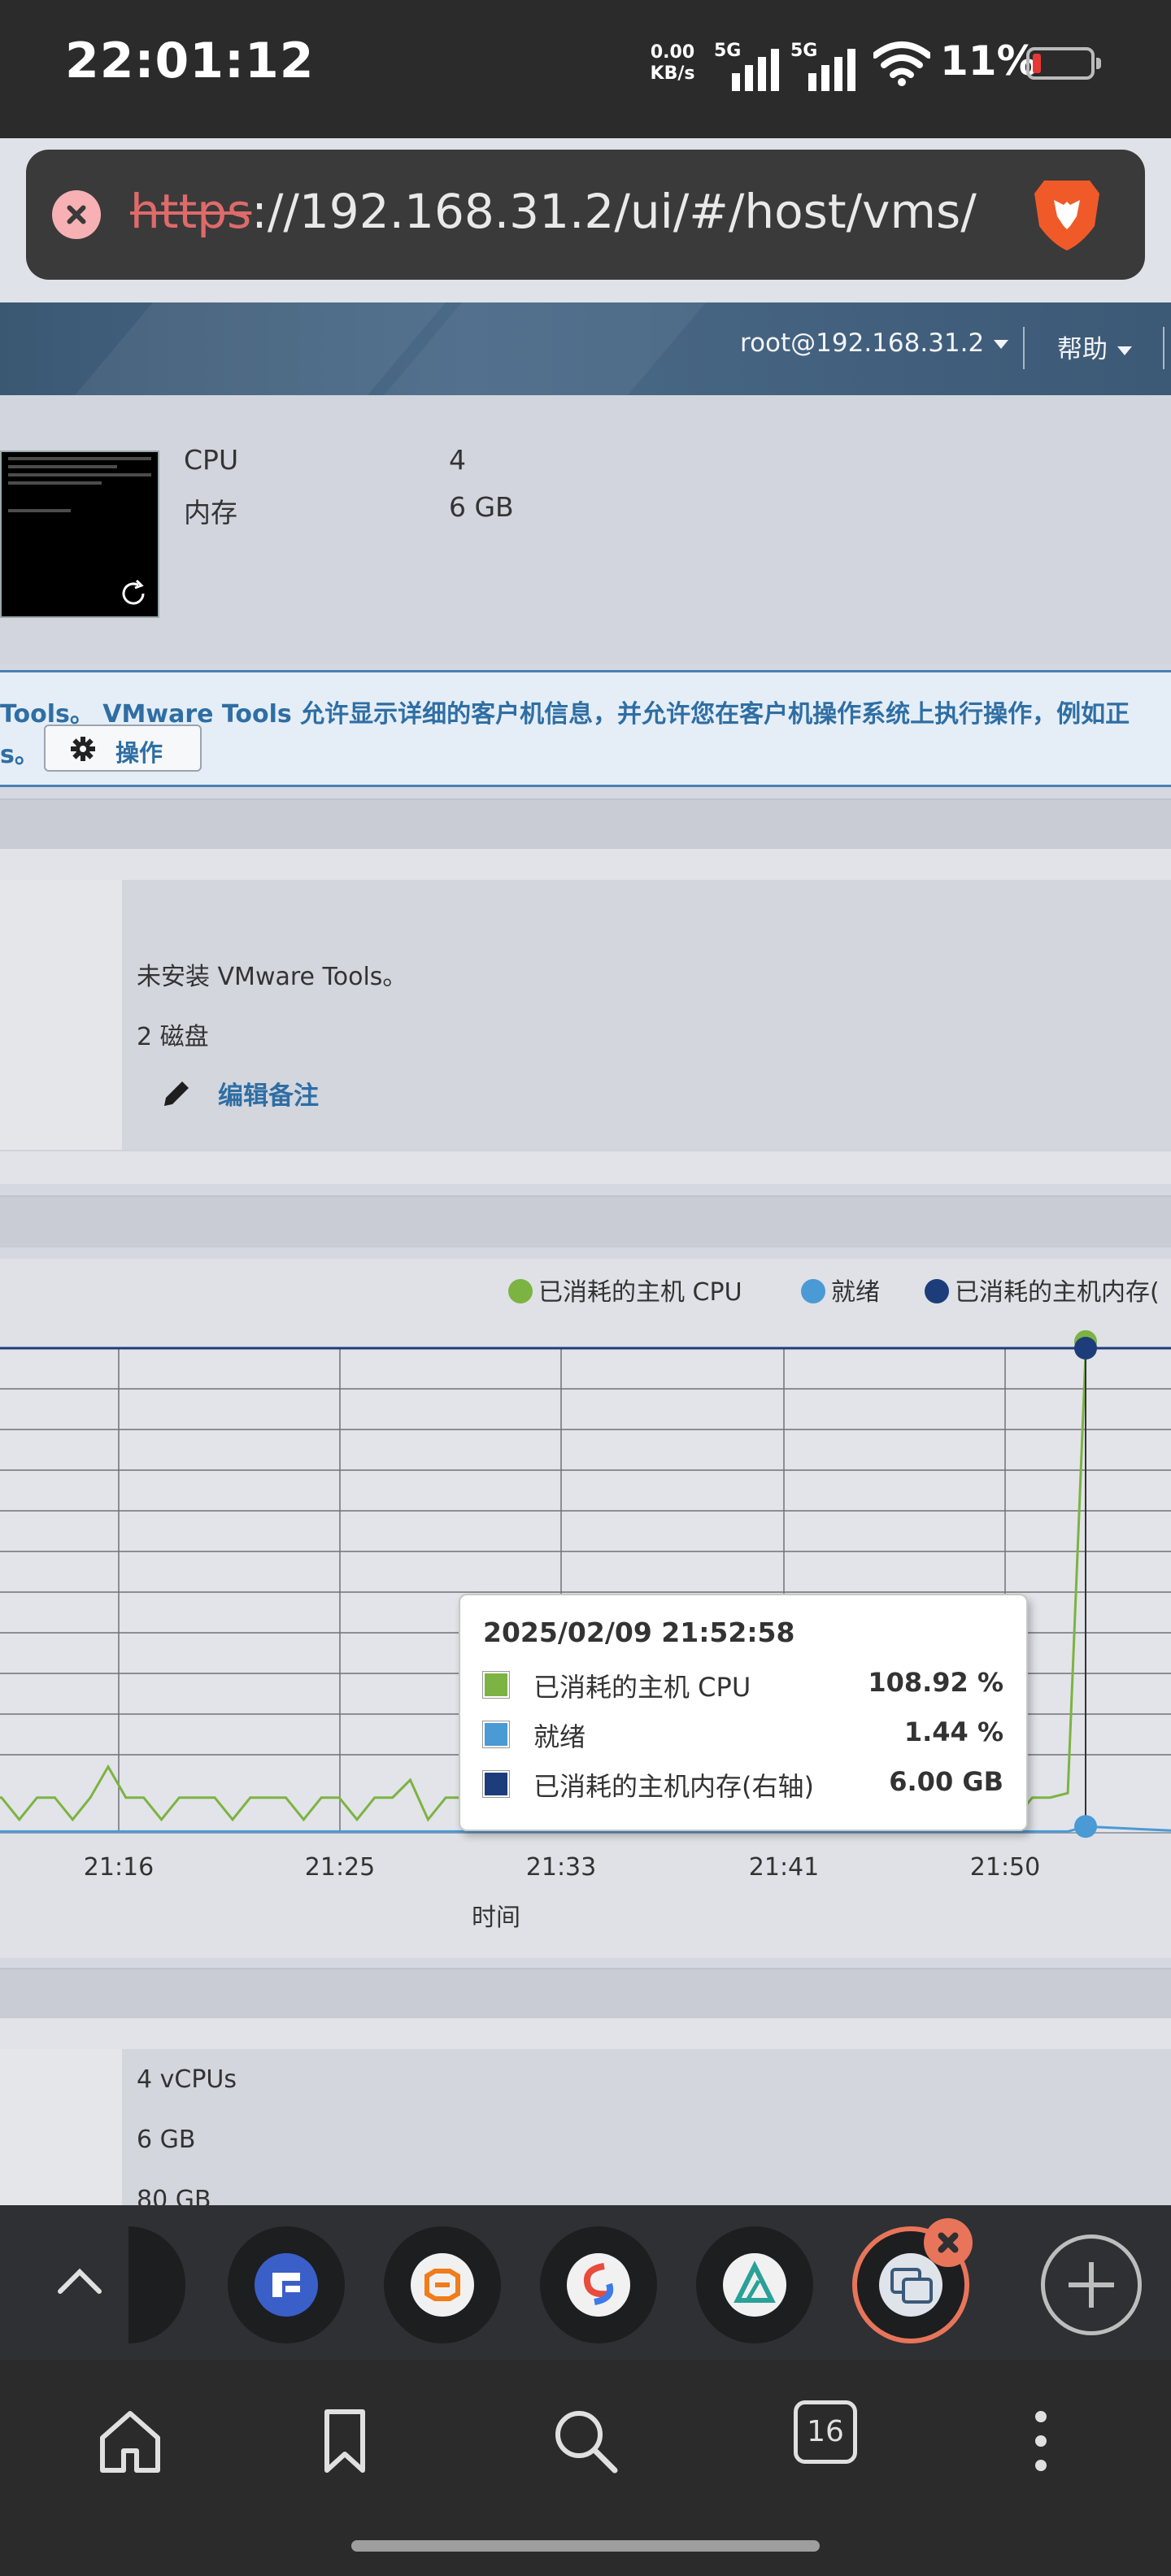 This screenshot has height=2576, width=1171. I want to click on user-menu: root@192.168.31.2, so click(875, 344).